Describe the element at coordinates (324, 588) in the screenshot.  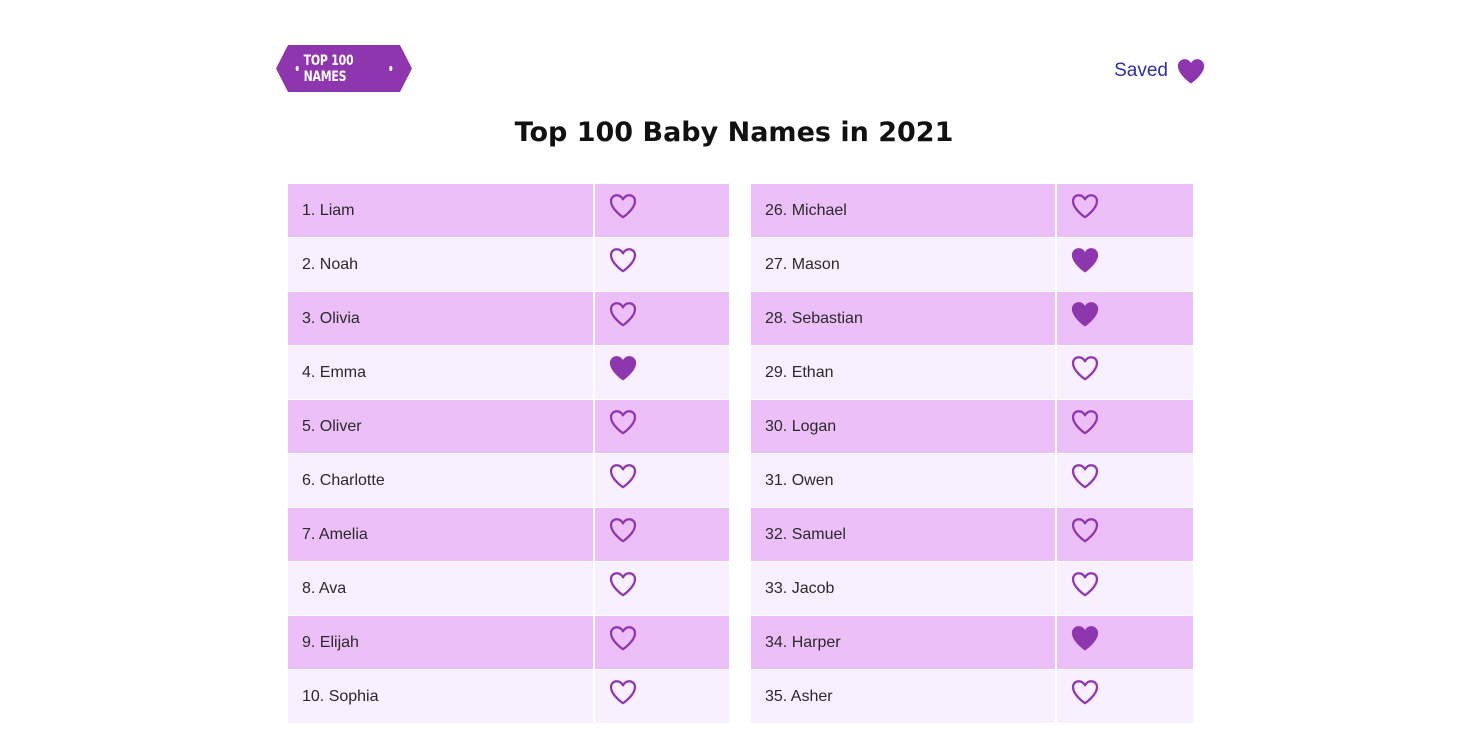
I see `name-label: 8. Ava` at that location.